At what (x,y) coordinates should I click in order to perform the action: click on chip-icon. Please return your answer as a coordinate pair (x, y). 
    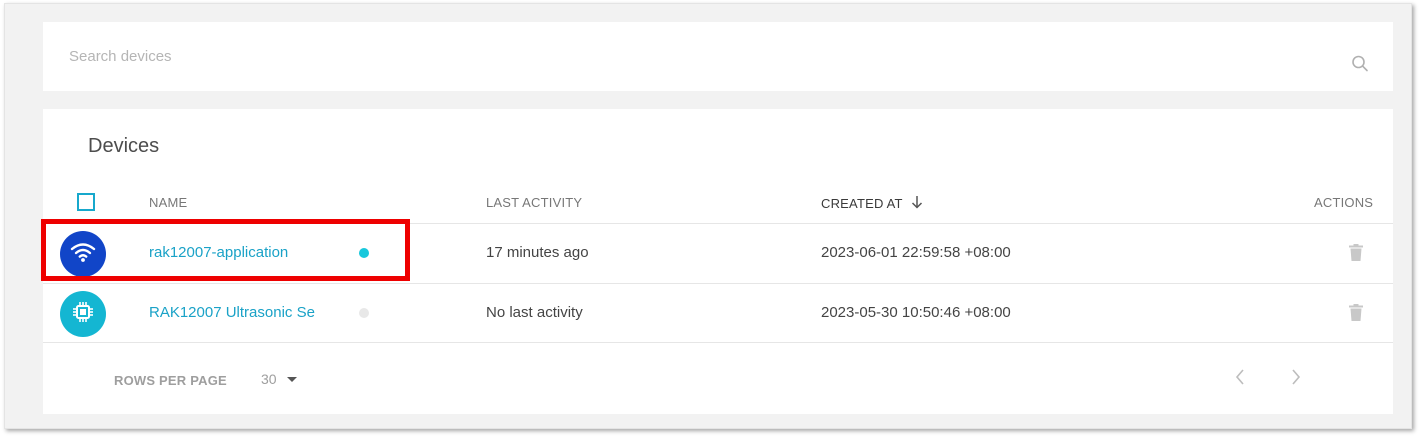
    Looking at the image, I should click on (83, 314).